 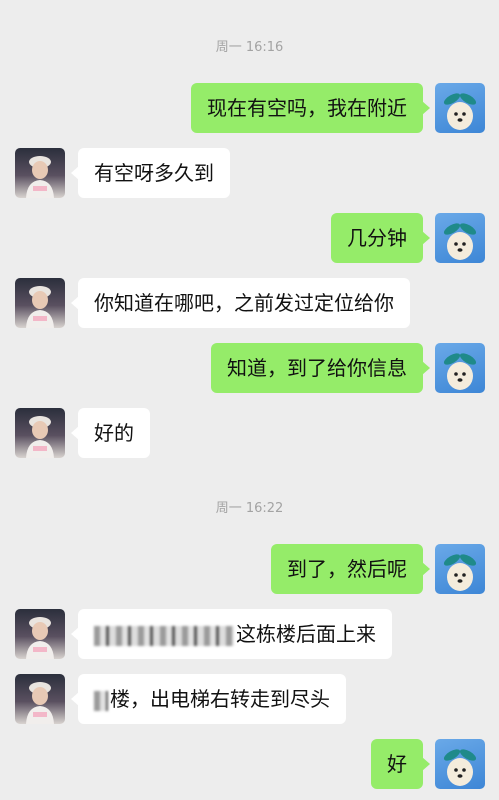 I want to click on message-text: 有空呀多久到, so click(x=154, y=173).